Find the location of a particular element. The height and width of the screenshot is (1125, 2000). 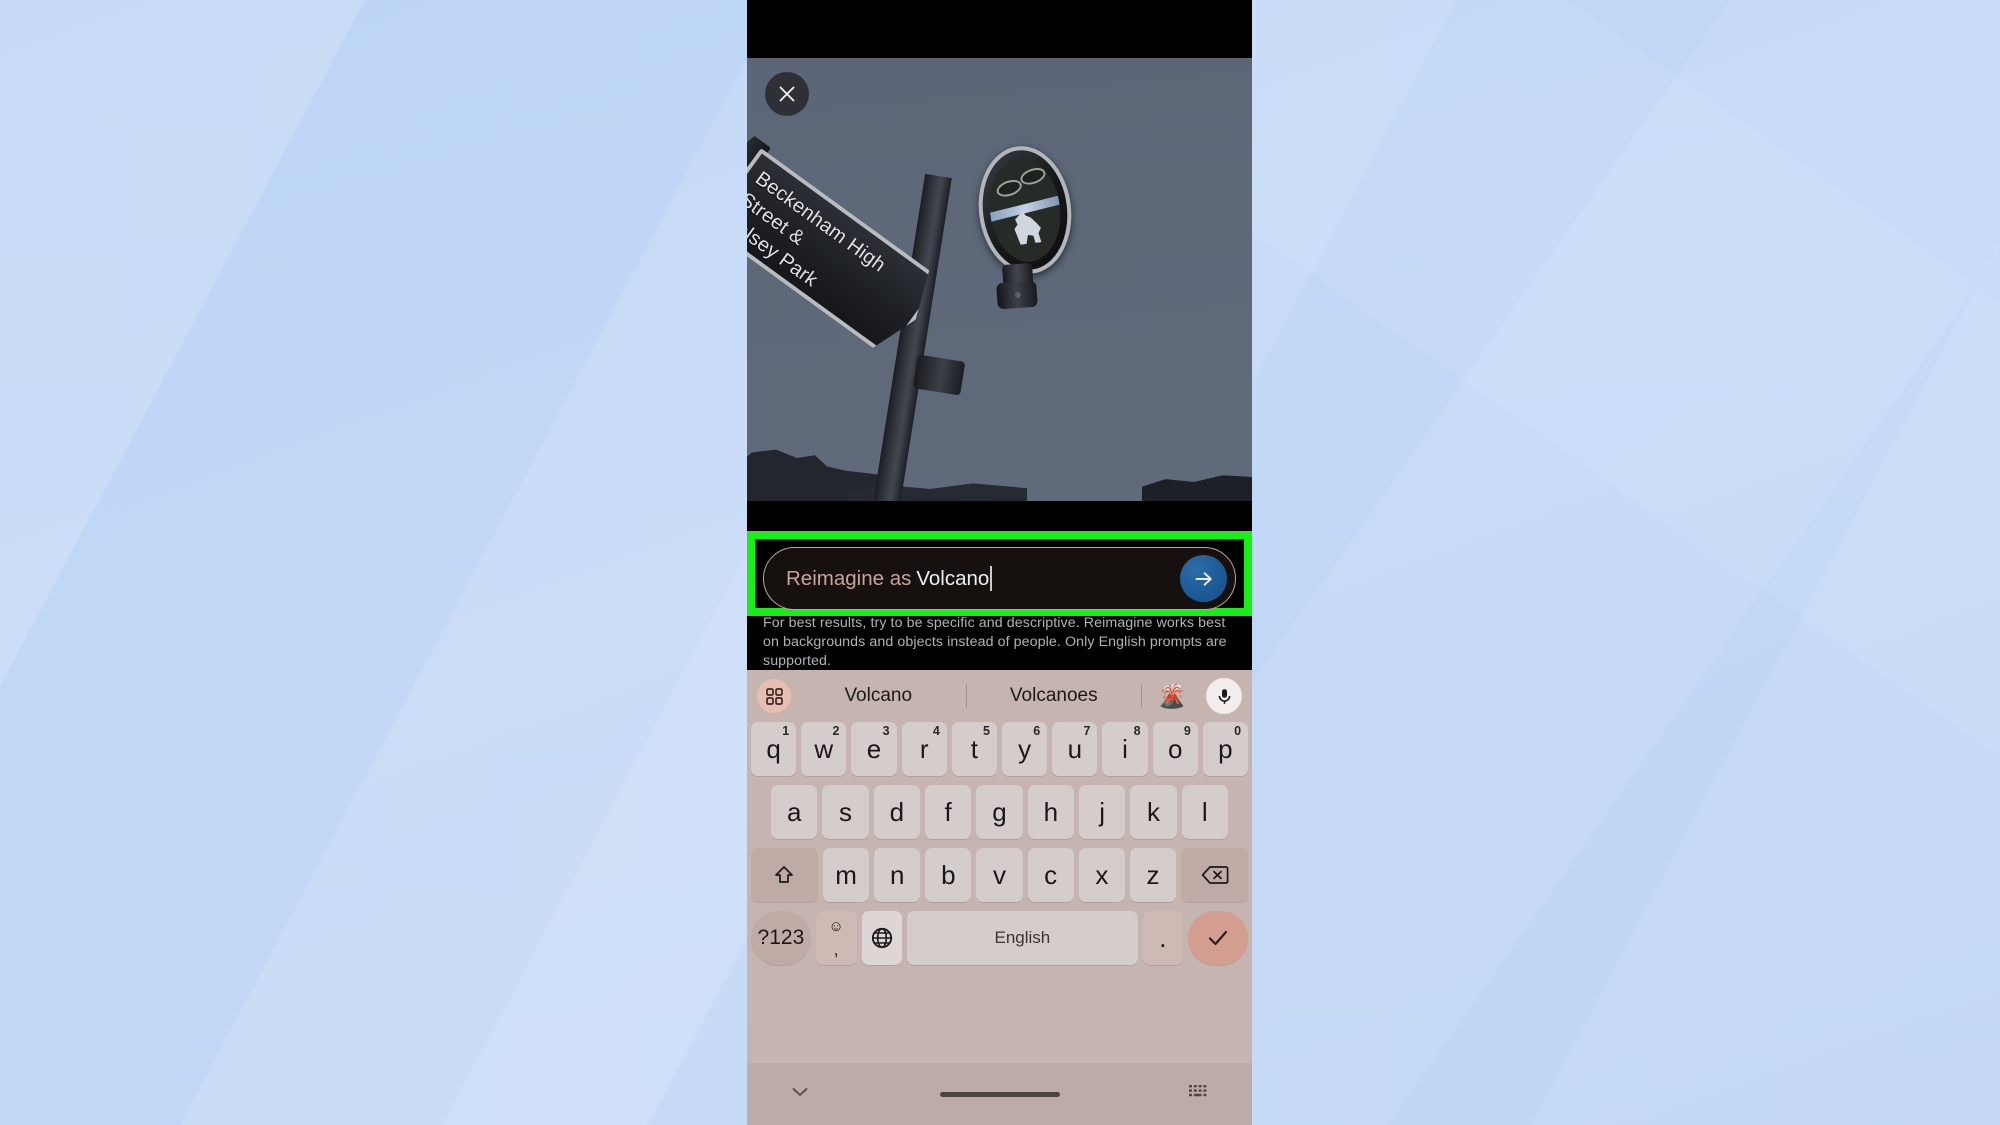

crest-mount-bolt is located at coordinates (1018, 295).